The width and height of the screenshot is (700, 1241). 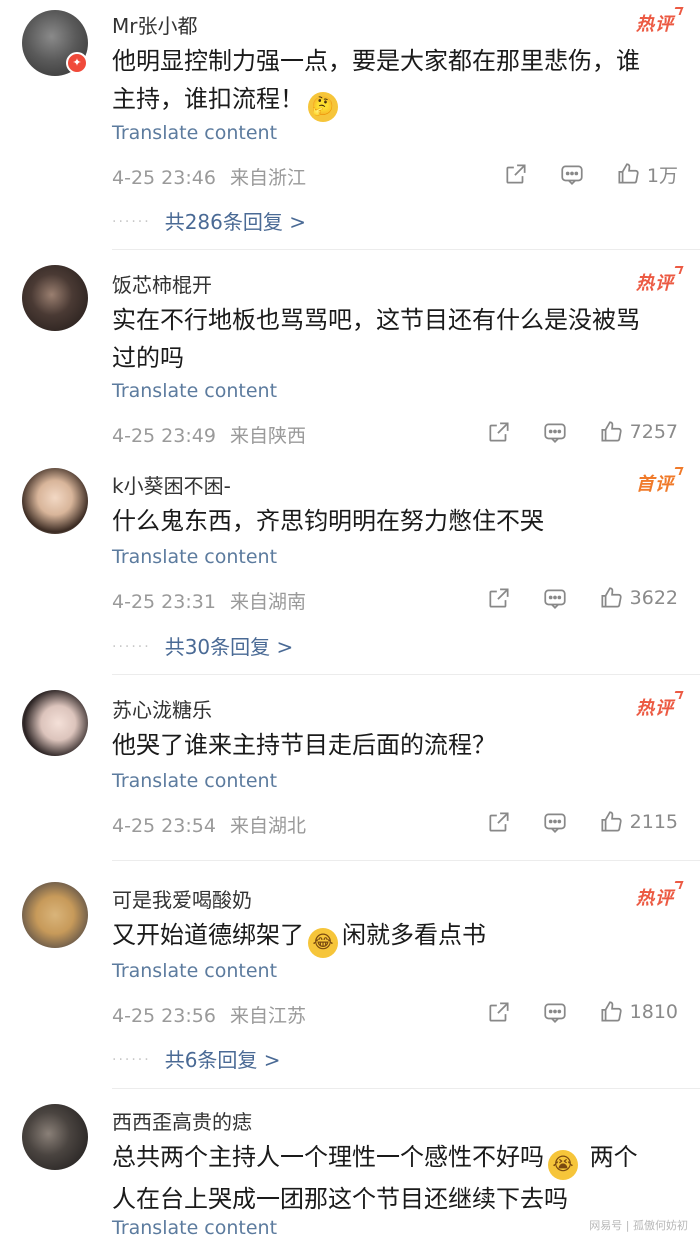 What do you see at coordinates (582, 598) in the screenshot?
I see `comment-actions: 3622` at bounding box center [582, 598].